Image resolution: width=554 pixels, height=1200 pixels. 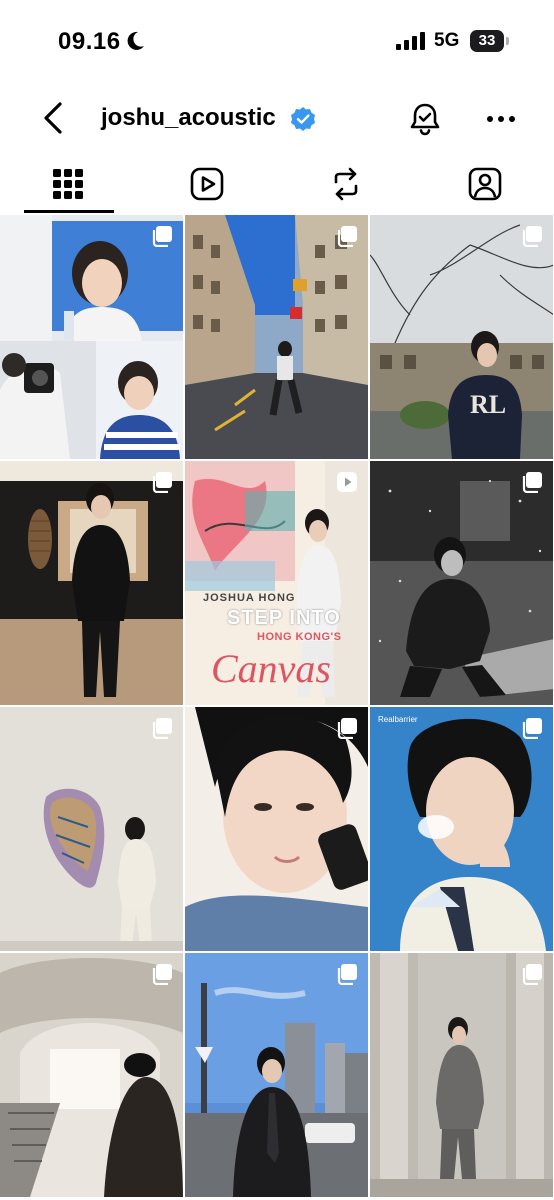 I want to click on more-options-icon, so click(x=501, y=119).